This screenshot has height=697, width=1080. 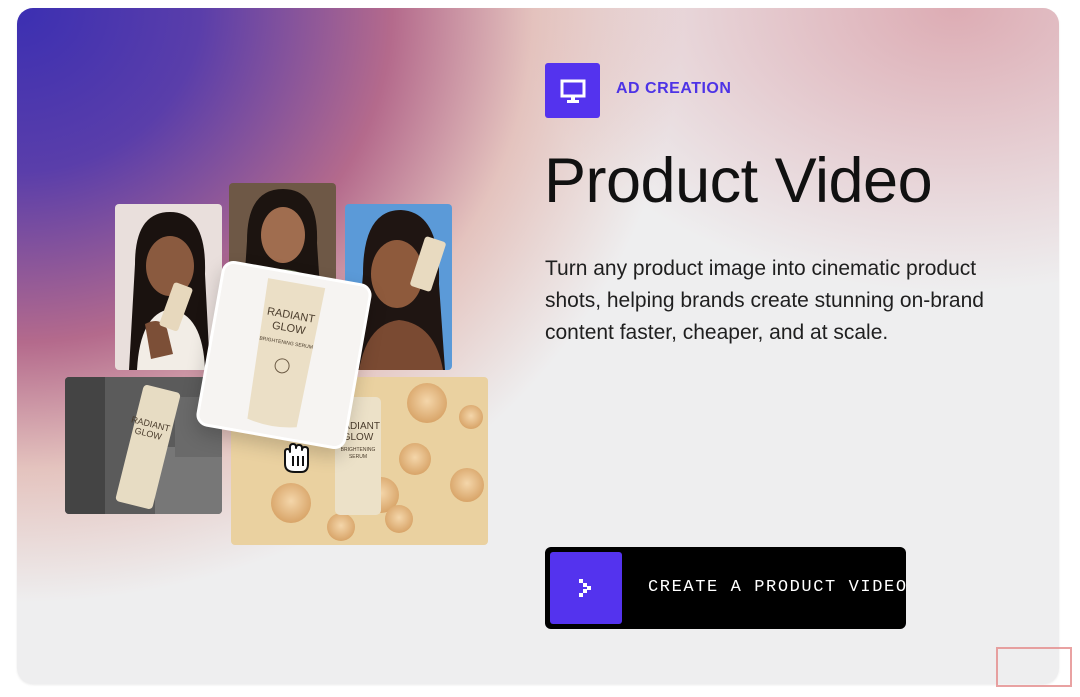 I want to click on ad-creation-badge, so click(x=572, y=90).